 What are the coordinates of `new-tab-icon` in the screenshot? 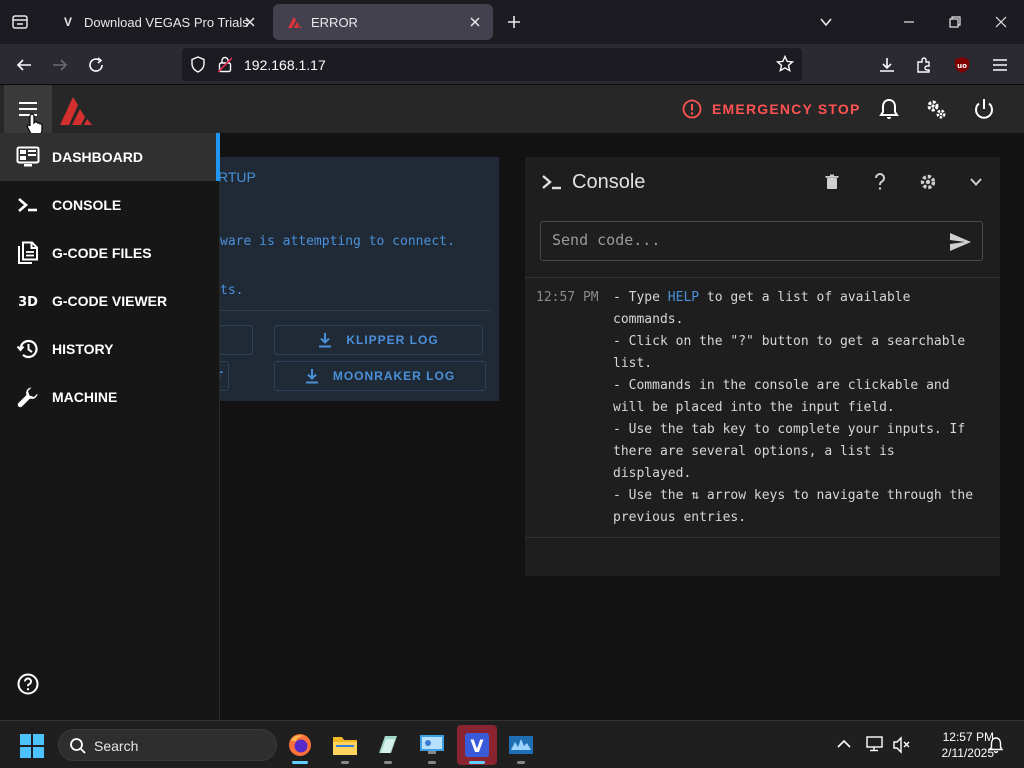 It's located at (514, 22).